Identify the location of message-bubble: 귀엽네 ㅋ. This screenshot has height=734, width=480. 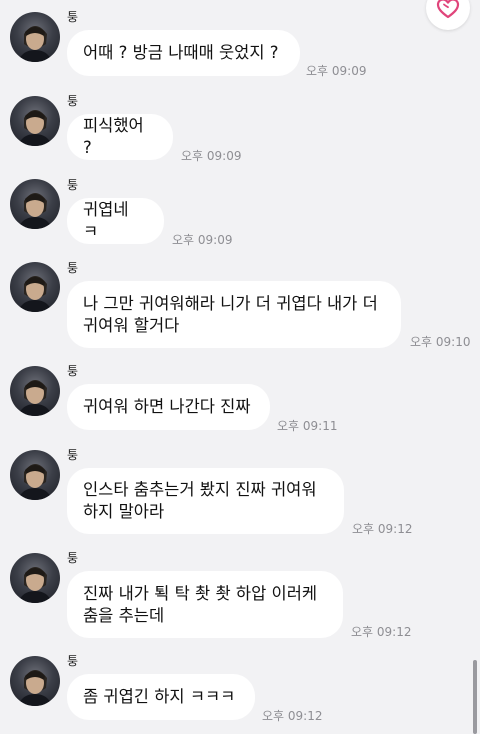
(115, 221).